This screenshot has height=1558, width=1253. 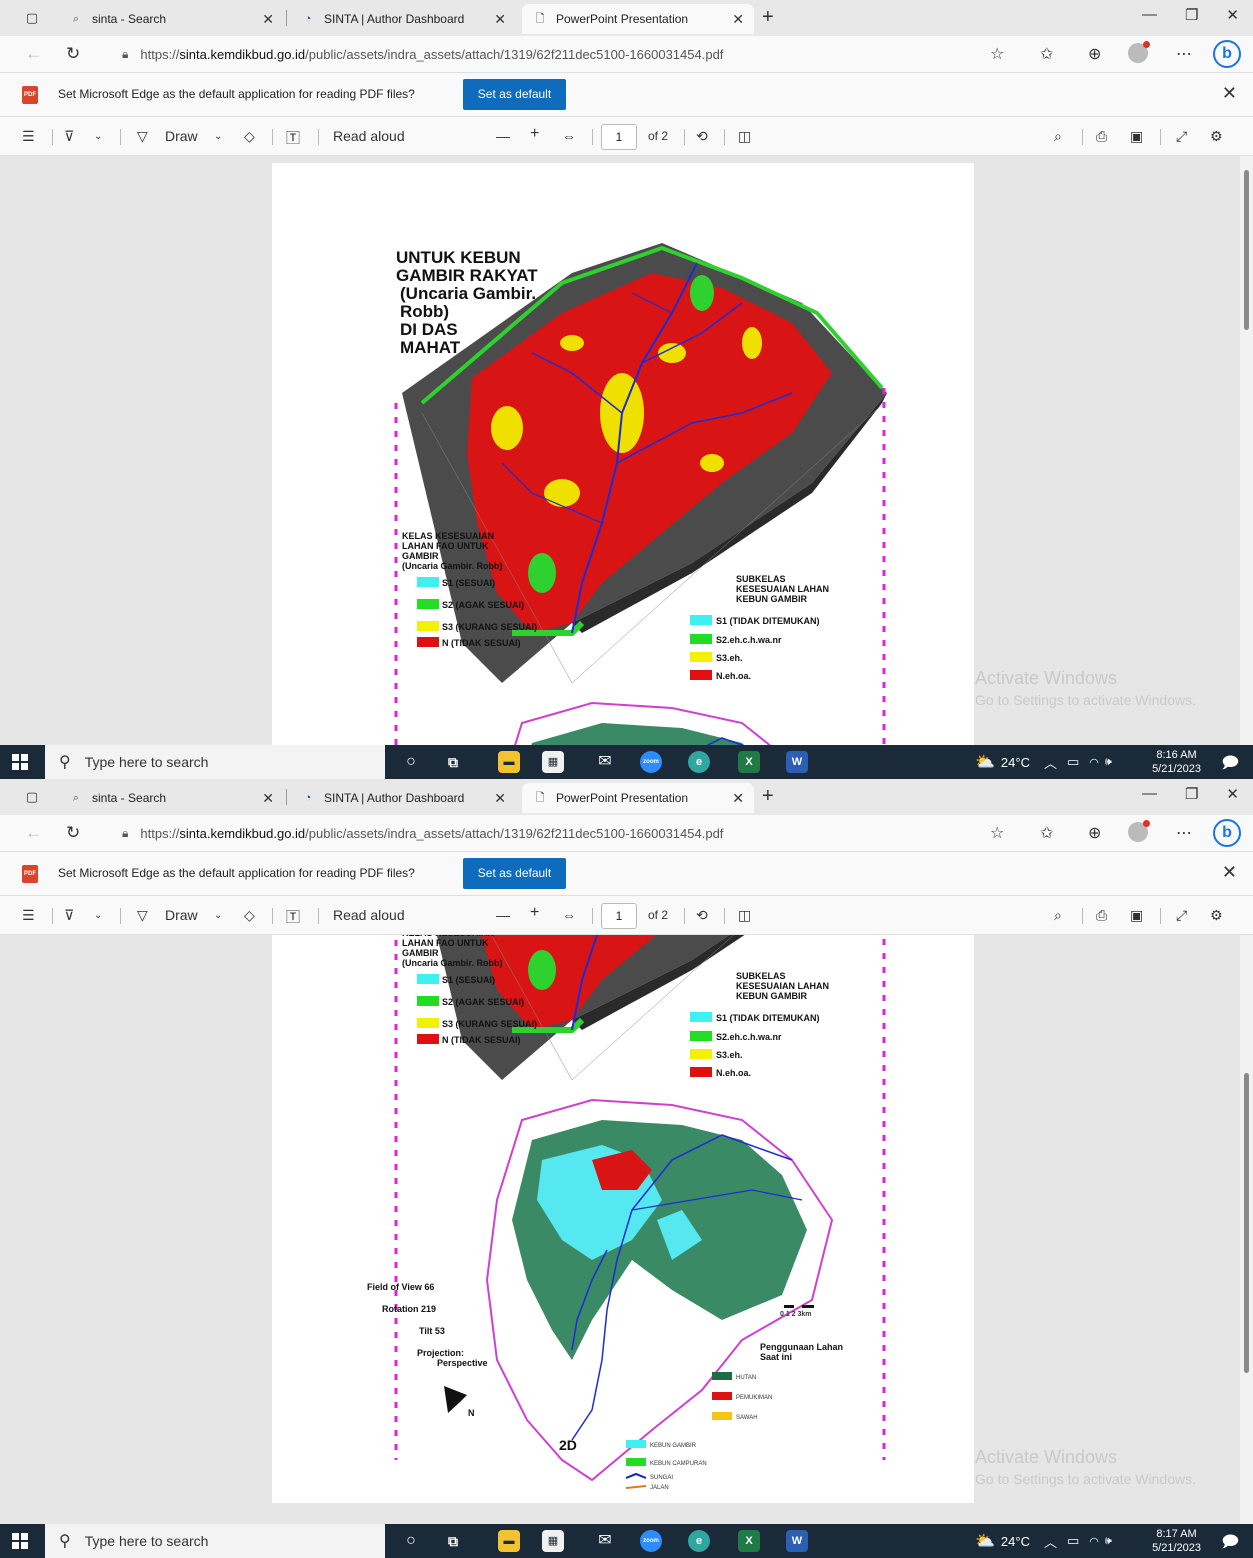 What do you see at coordinates (1149, 15) in the screenshot?
I see `minimize-icon: —` at bounding box center [1149, 15].